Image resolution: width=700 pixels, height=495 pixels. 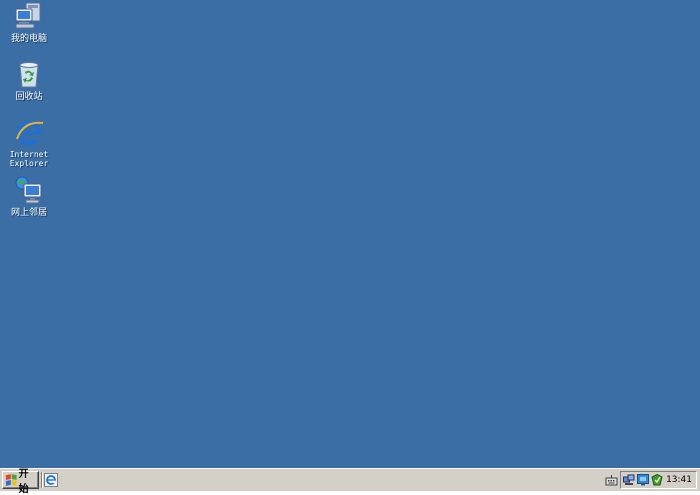 I want to click on start-button: 开始, so click(x=20, y=482).